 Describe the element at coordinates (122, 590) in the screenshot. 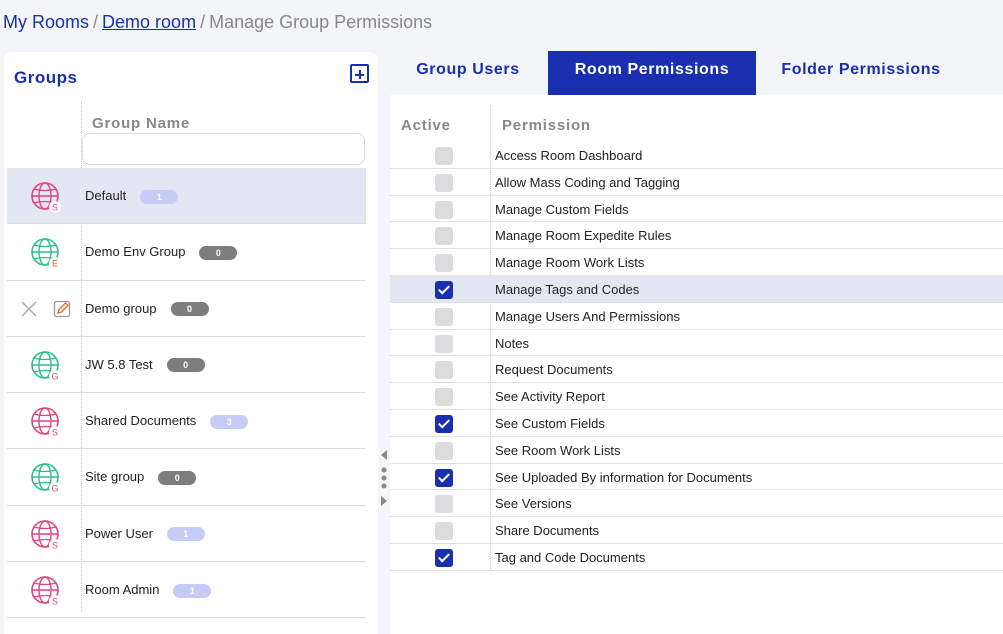

I see `group-name-label: Room Admin` at that location.